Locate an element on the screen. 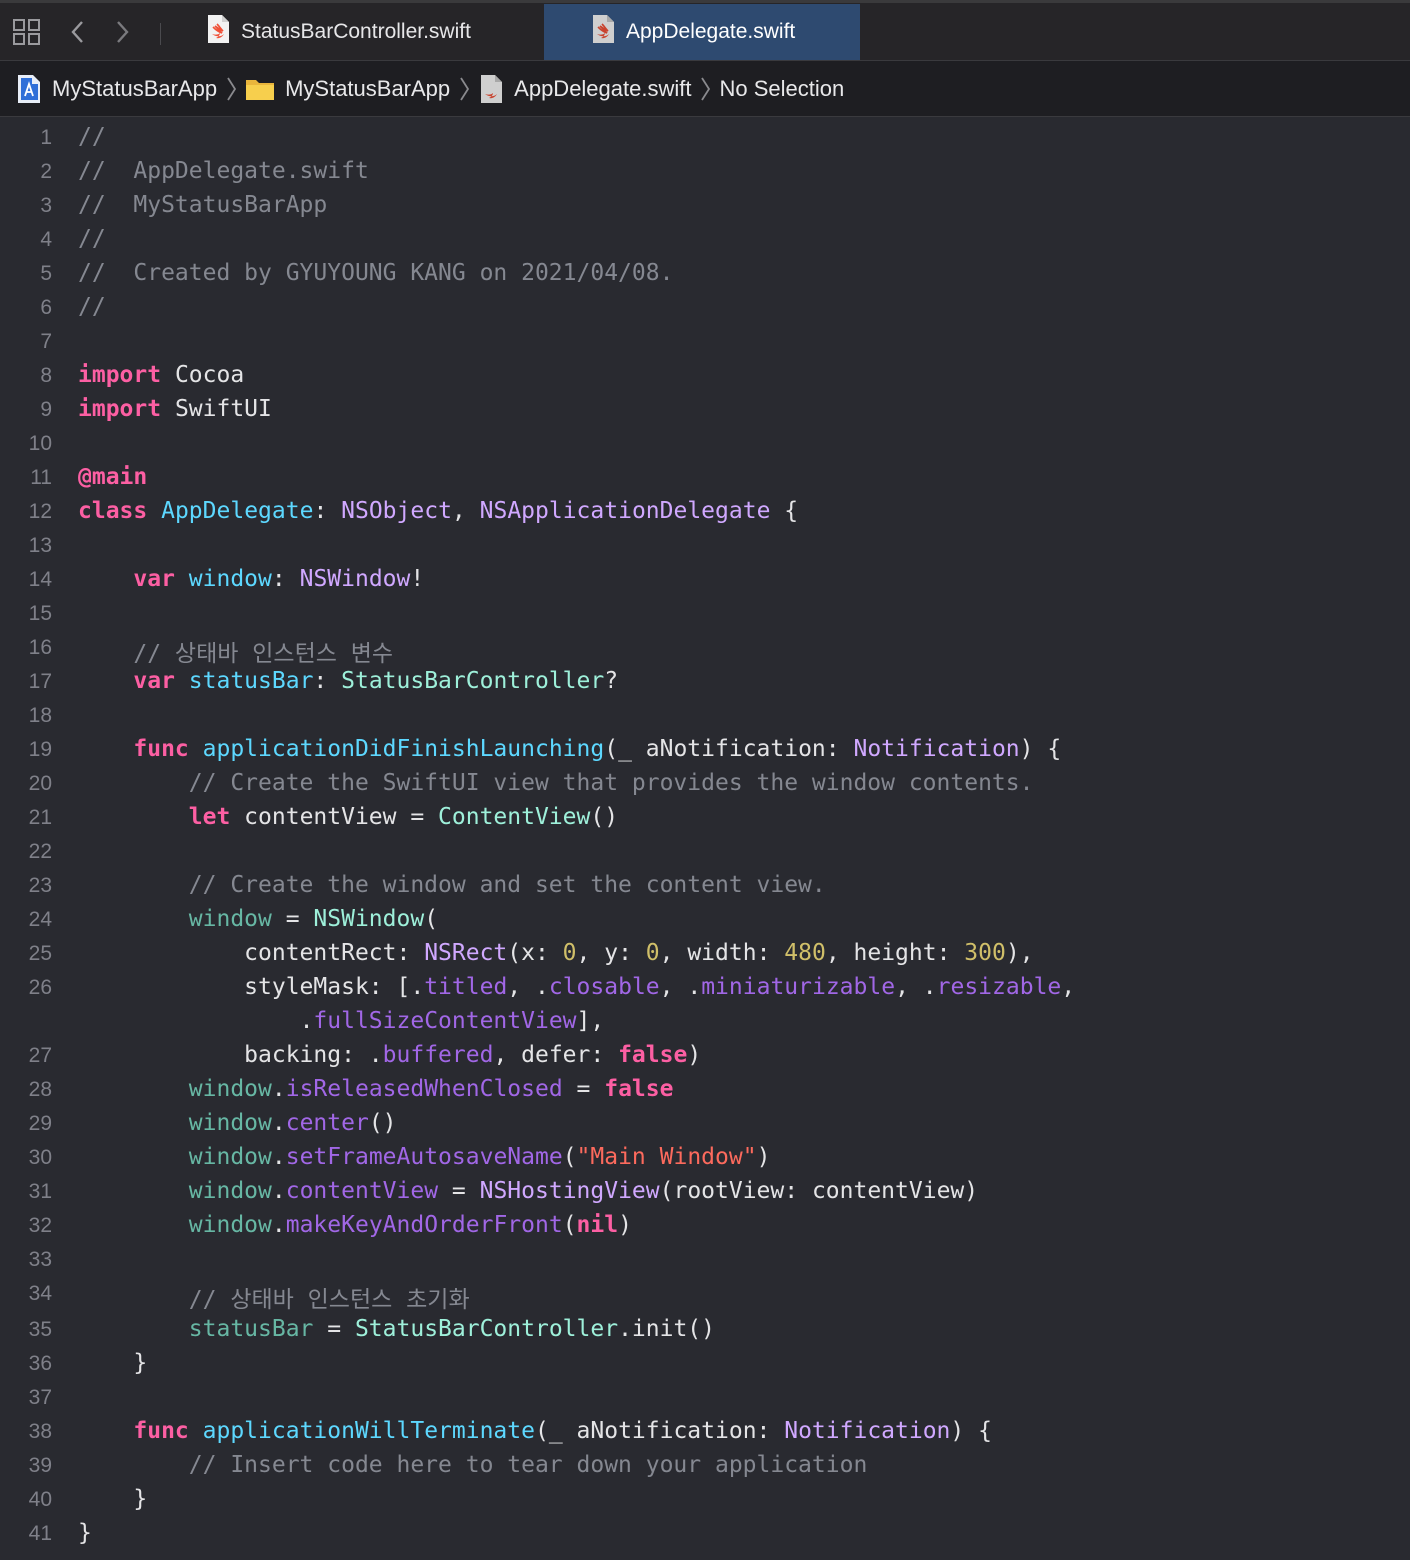  line-number: 19 is located at coordinates (40, 749).